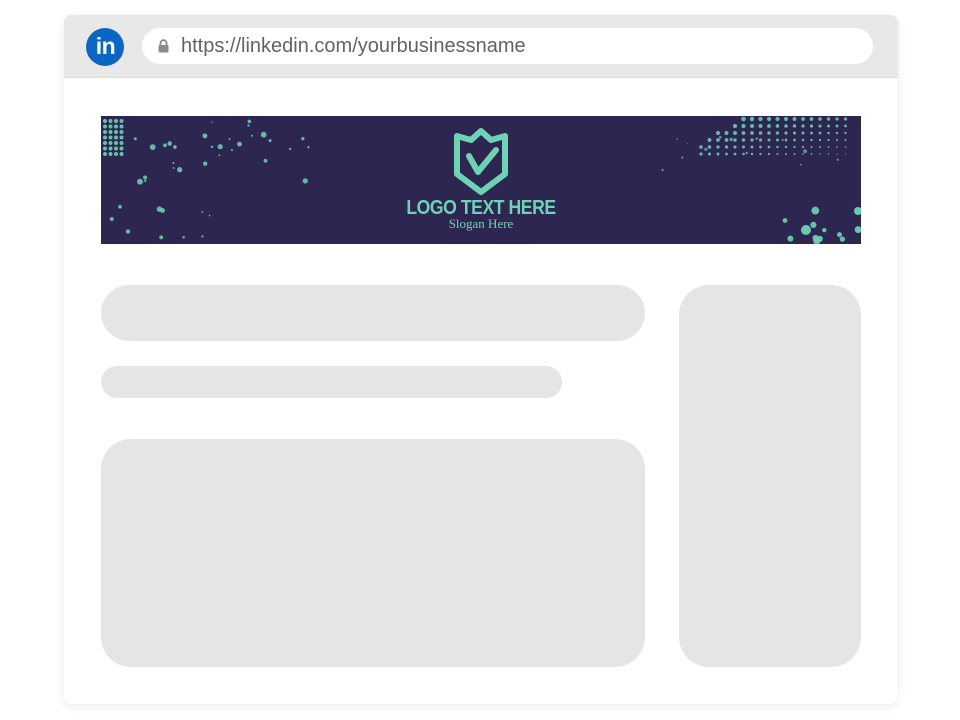 This screenshot has height=720, width=960. I want to click on lock-icon, so click(163, 46).